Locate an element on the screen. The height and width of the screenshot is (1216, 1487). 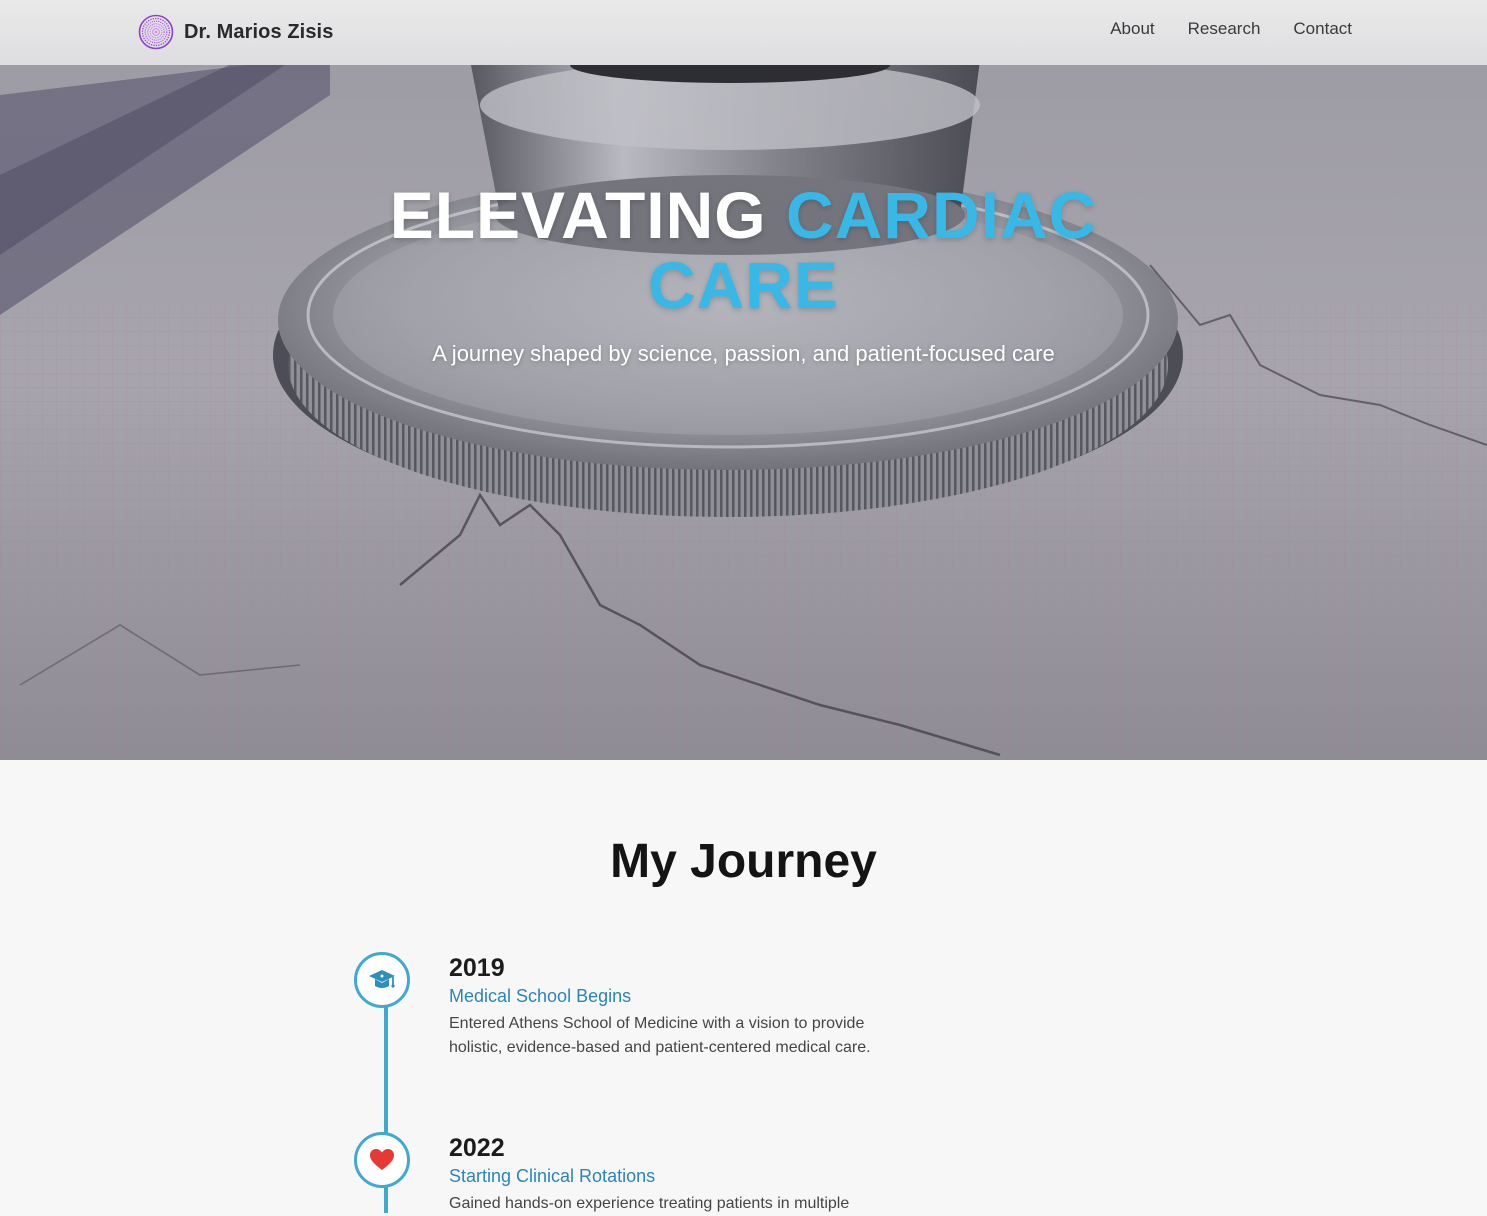
timeline-marker-2019 is located at coordinates (382, 980).